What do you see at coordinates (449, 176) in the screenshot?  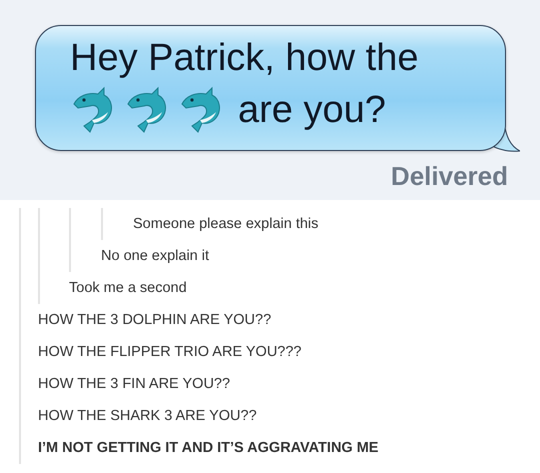 I see `delivery-status: Delivered` at bounding box center [449, 176].